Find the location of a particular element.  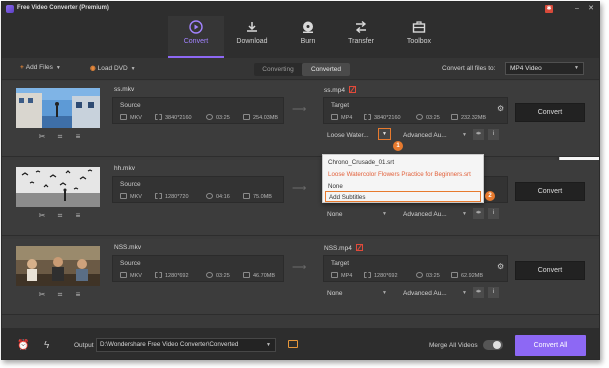

add-files-button: + Add Files ▼ is located at coordinates (40, 67).